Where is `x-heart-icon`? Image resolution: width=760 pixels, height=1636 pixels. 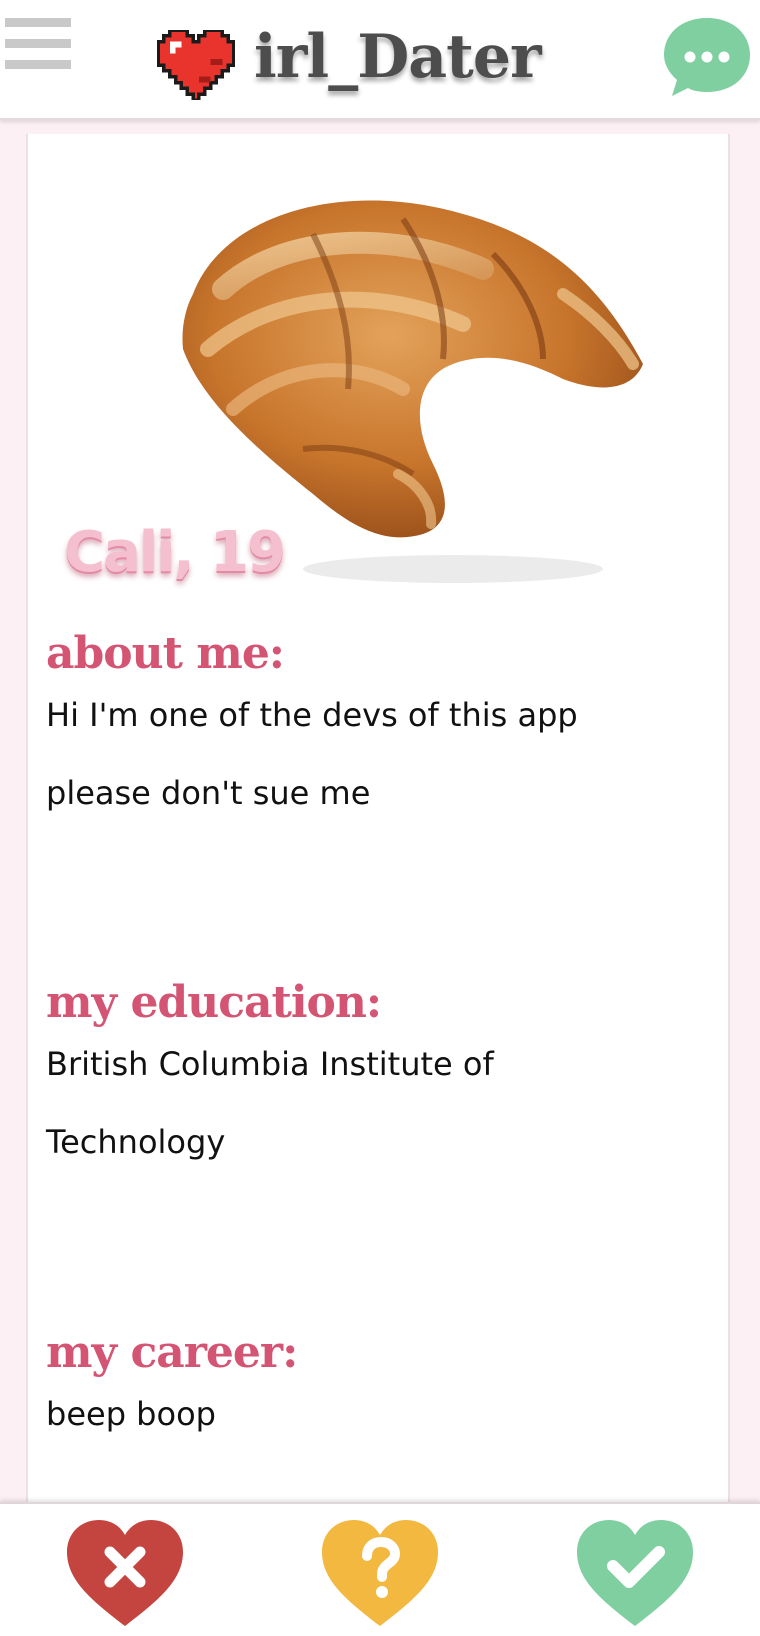
x-heart-icon is located at coordinates (125, 1573).